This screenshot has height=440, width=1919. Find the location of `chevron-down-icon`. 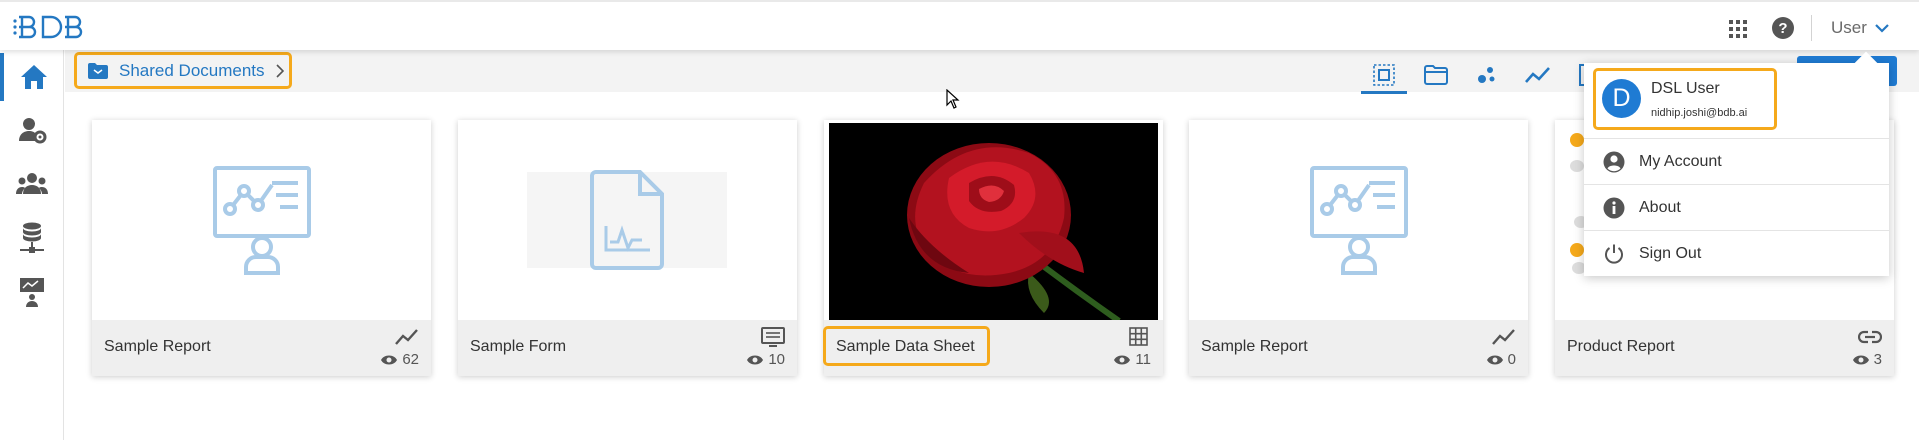

chevron-down-icon is located at coordinates (1882, 28).